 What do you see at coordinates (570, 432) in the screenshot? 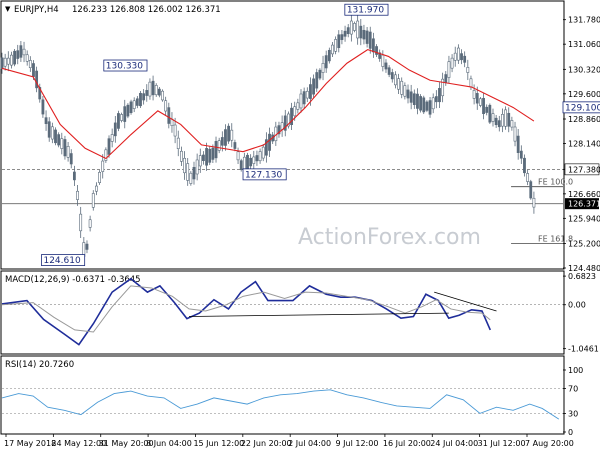
I see `rsi-y-tick-label: 0` at bounding box center [570, 432].